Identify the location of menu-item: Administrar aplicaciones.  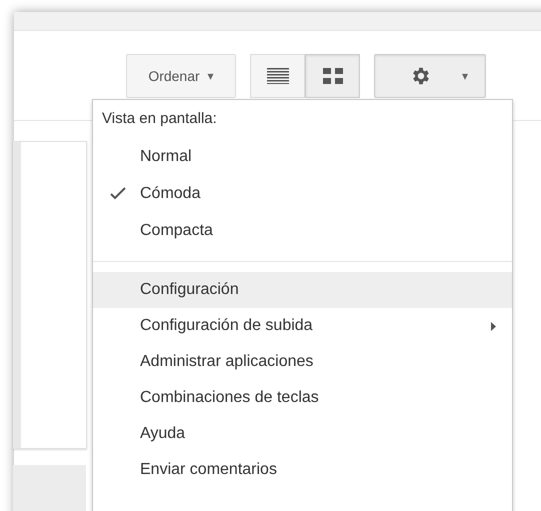
(302, 362).